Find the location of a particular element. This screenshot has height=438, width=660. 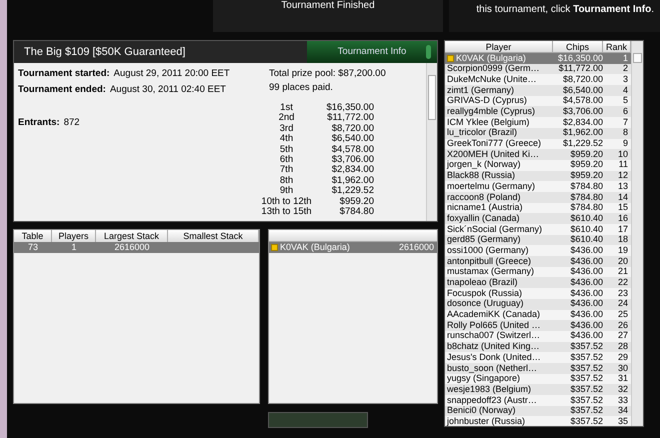

player-row: AAcademiKK (Canada) $436.00 25 is located at coordinates (538, 315).